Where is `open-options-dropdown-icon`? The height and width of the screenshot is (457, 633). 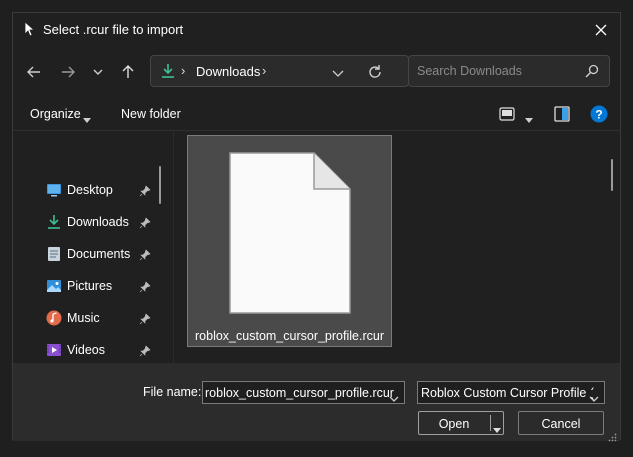 open-options-dropdown-icon is located at coordinates (497, 427).